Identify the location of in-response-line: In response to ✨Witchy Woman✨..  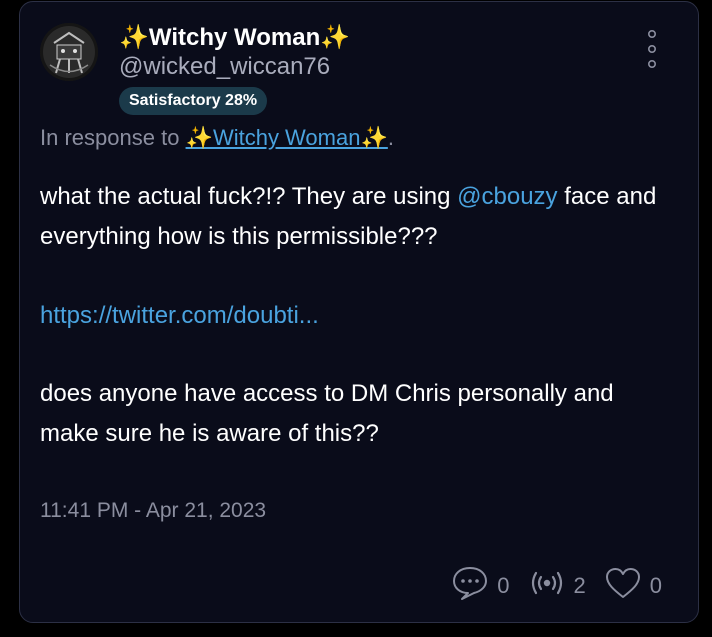
(217, 138).